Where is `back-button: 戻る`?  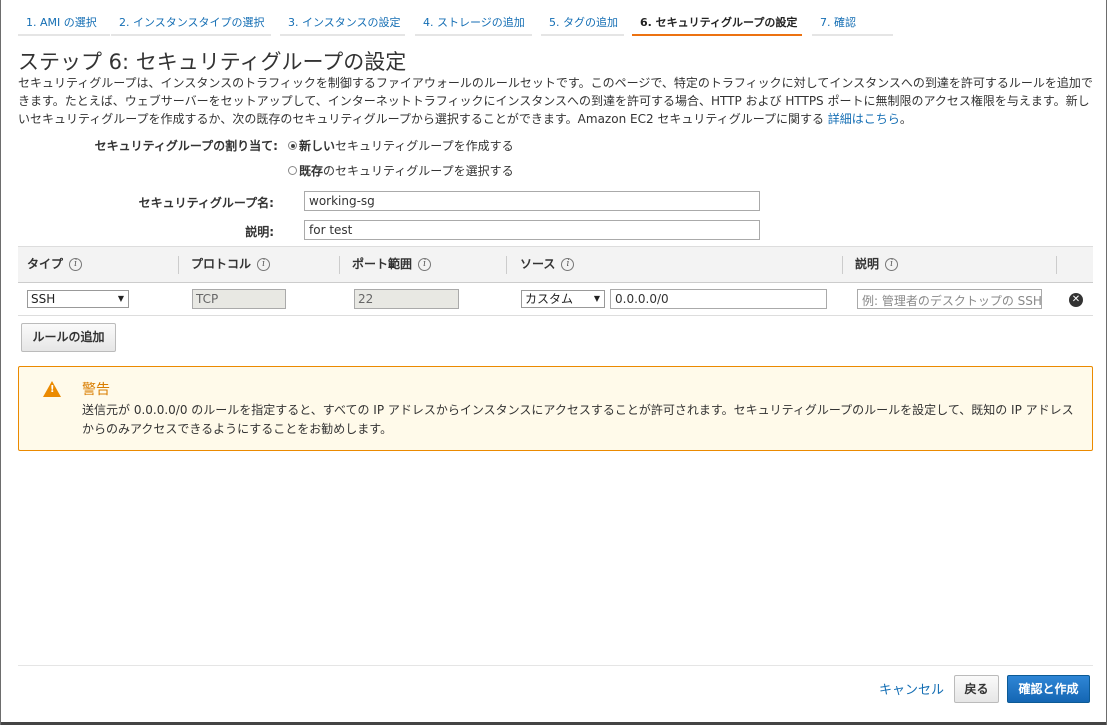
back-button: 戻る is located at coordinates (976, 689).